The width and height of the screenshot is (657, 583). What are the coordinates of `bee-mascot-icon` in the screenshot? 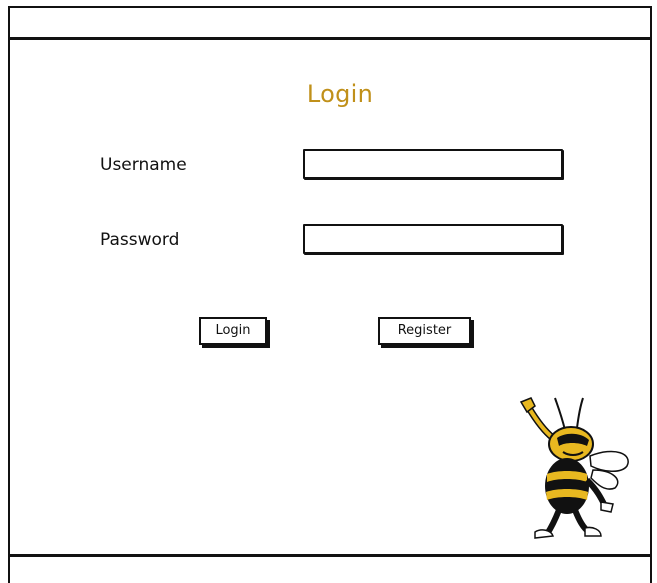 It's located at (574, 468).